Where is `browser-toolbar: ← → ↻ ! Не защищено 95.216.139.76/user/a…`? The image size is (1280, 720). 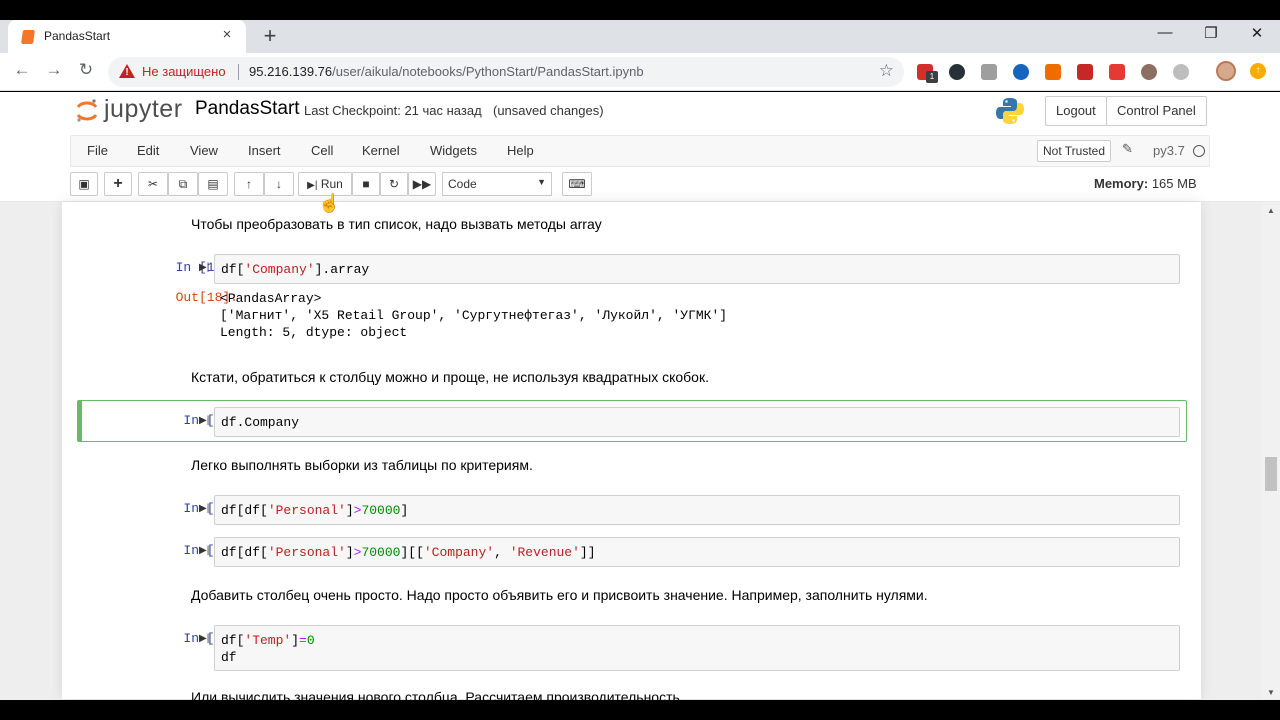 browser-toolbar: ← → ↻ ! Не защищено 95.216.139.76/user/a… is located at coordinates (640, 72).